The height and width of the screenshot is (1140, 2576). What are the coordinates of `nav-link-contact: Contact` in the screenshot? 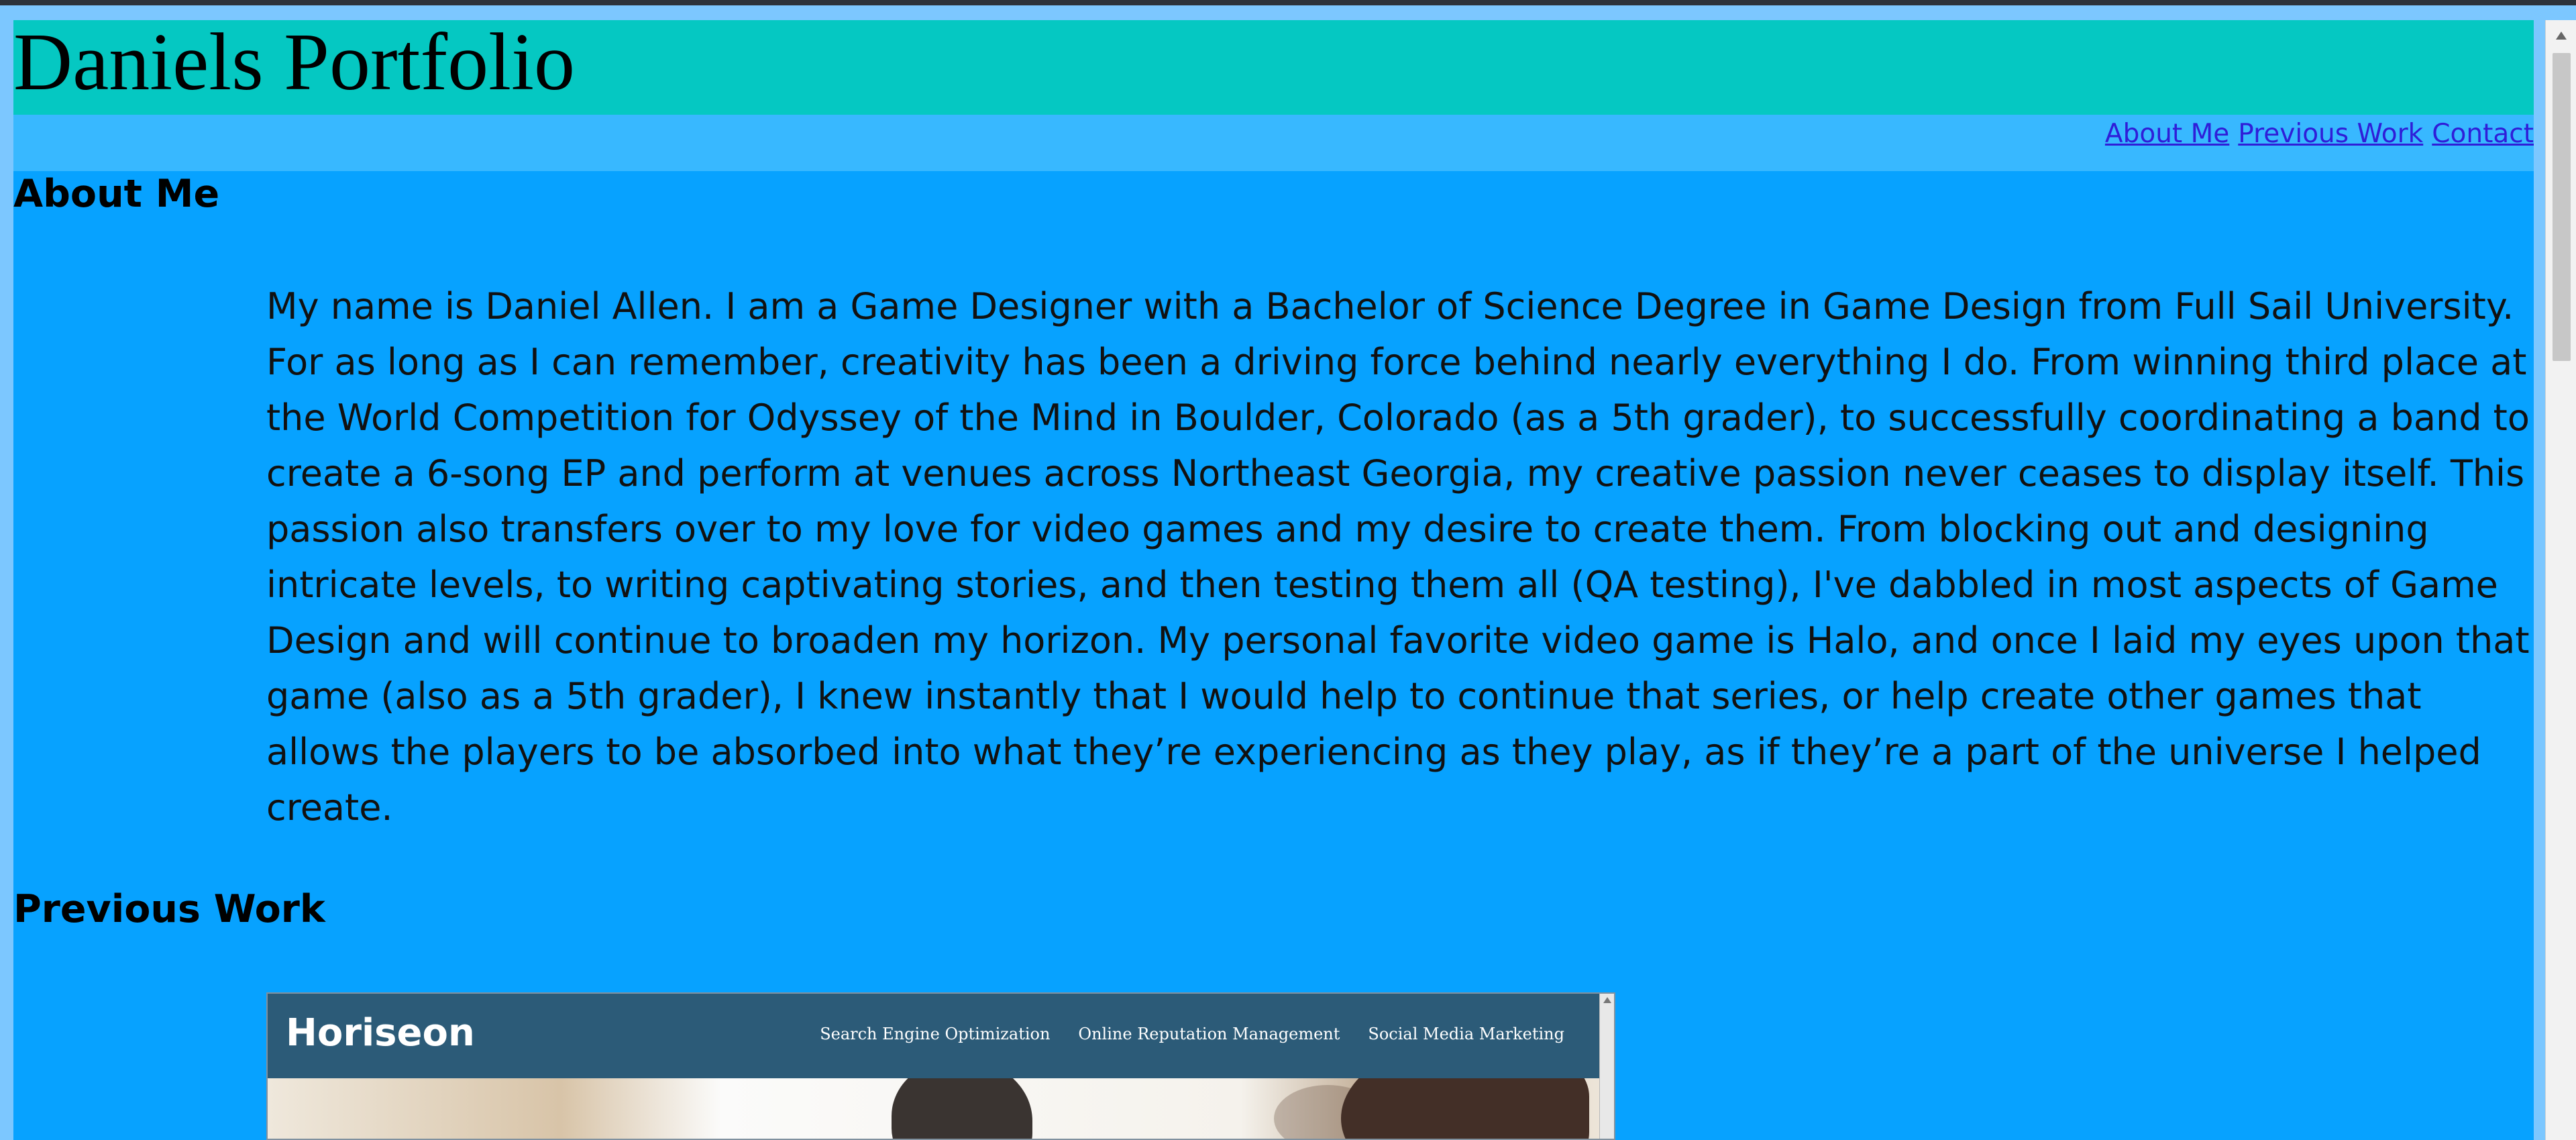 It's located at (2483, 134).